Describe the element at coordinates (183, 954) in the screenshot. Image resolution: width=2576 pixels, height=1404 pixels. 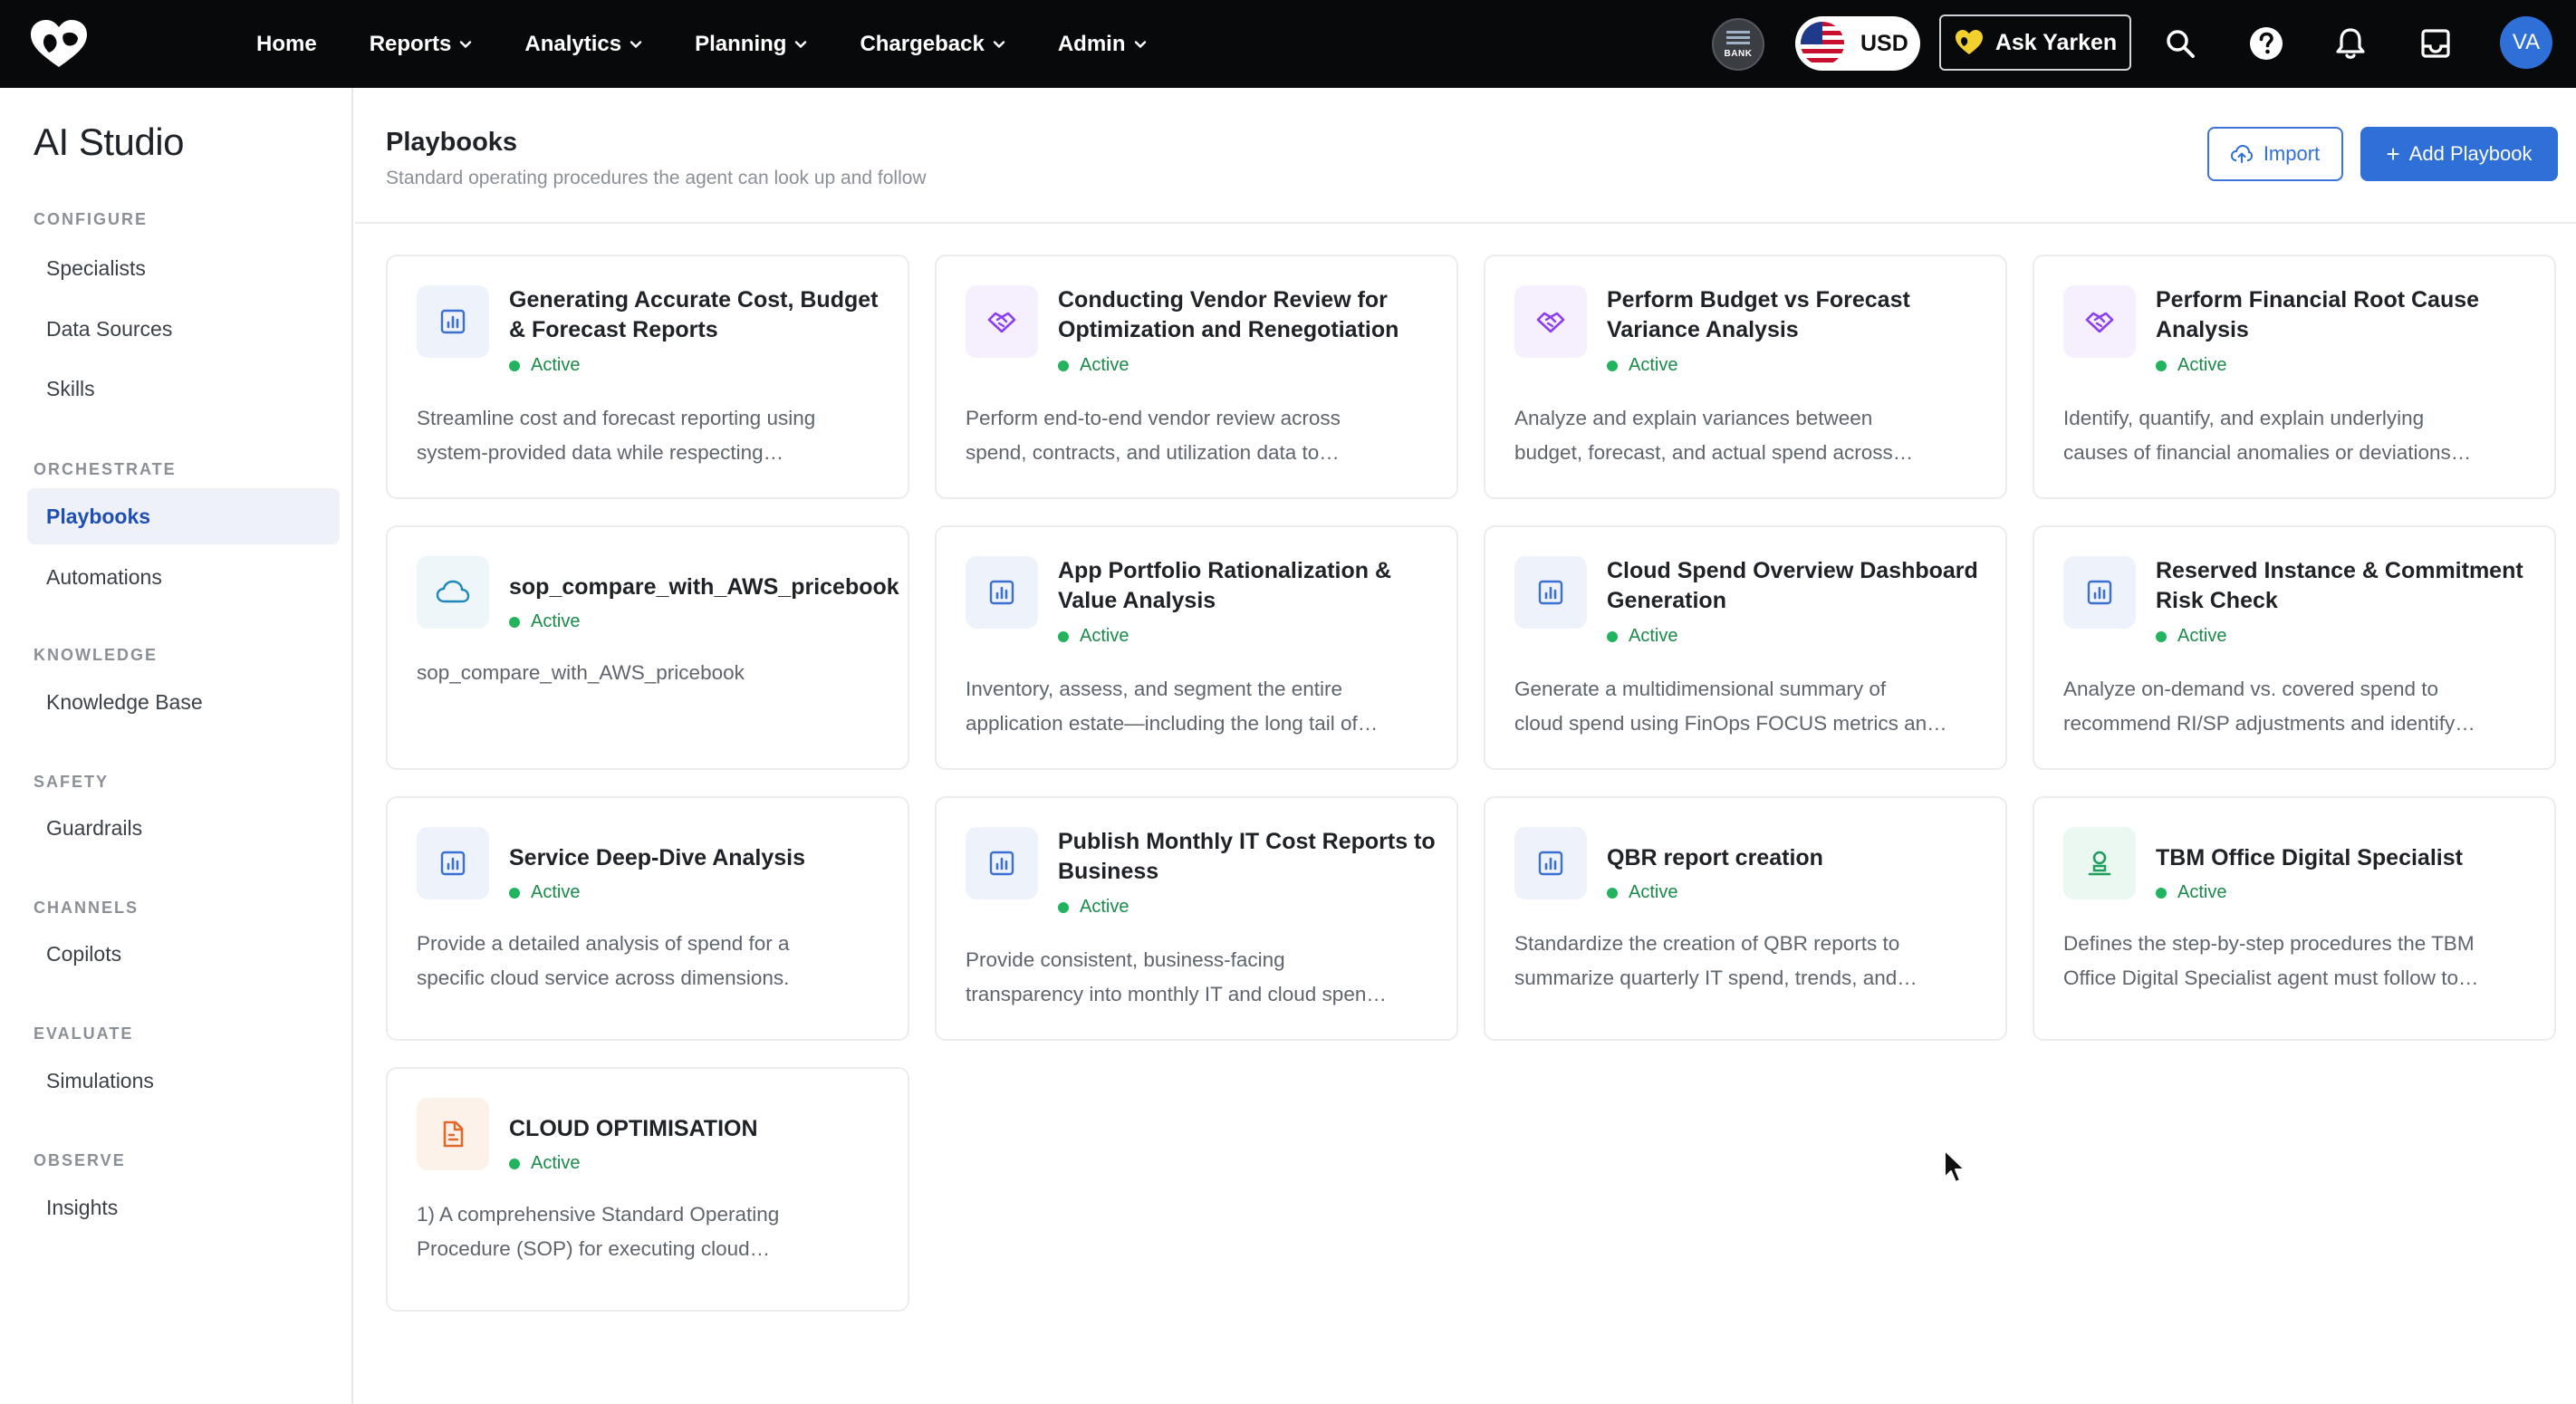
I see `sidebar-item-copilots: Copilots` at that location.